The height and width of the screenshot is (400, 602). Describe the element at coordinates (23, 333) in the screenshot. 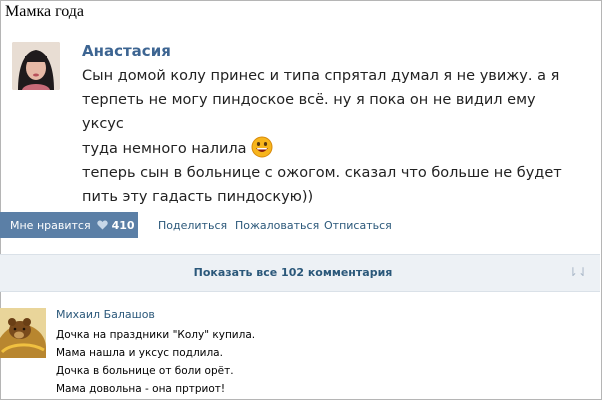

I see `comment-author-avatar` at that location.